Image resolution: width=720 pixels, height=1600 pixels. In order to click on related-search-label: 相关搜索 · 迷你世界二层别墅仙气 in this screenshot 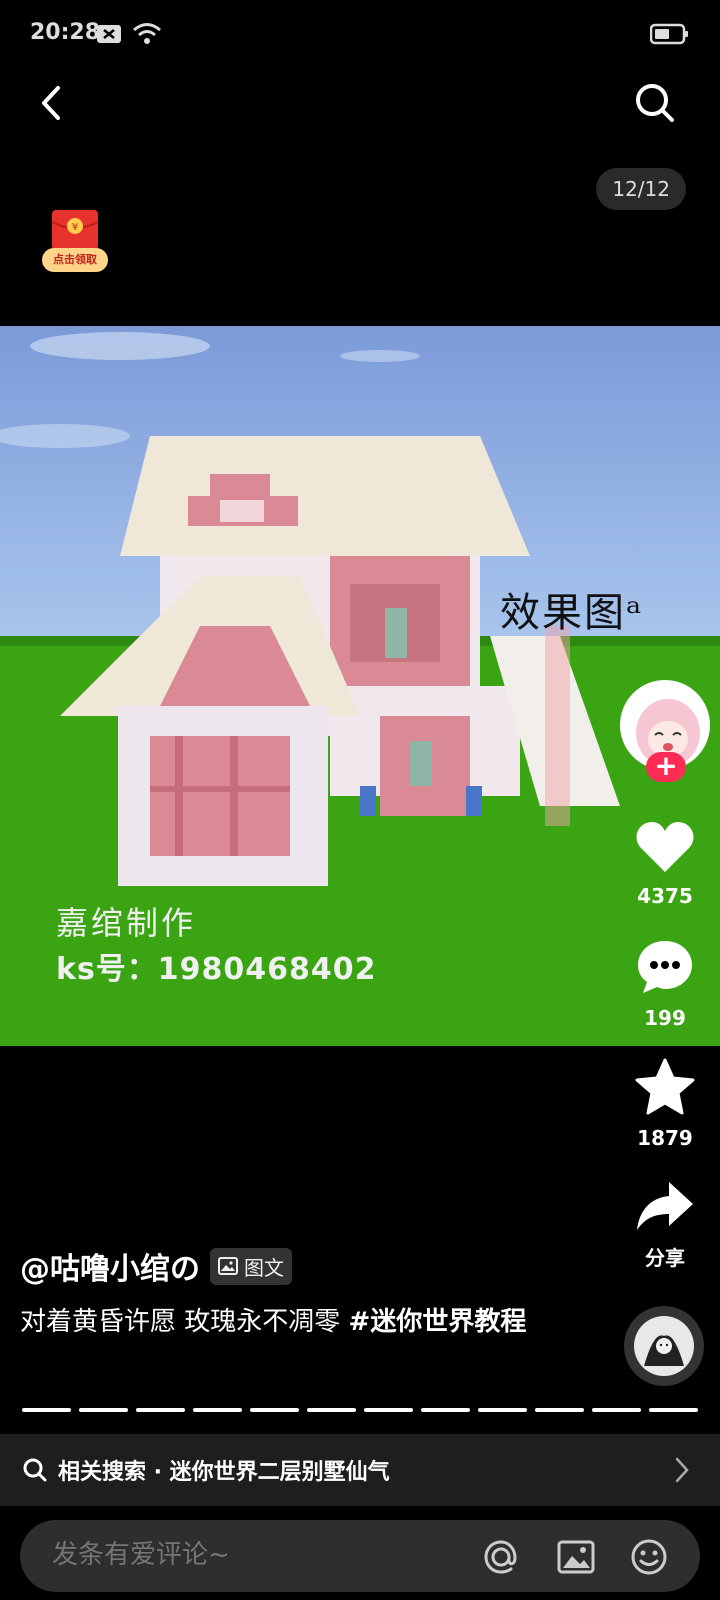, I will do `click(224, 1472)`.